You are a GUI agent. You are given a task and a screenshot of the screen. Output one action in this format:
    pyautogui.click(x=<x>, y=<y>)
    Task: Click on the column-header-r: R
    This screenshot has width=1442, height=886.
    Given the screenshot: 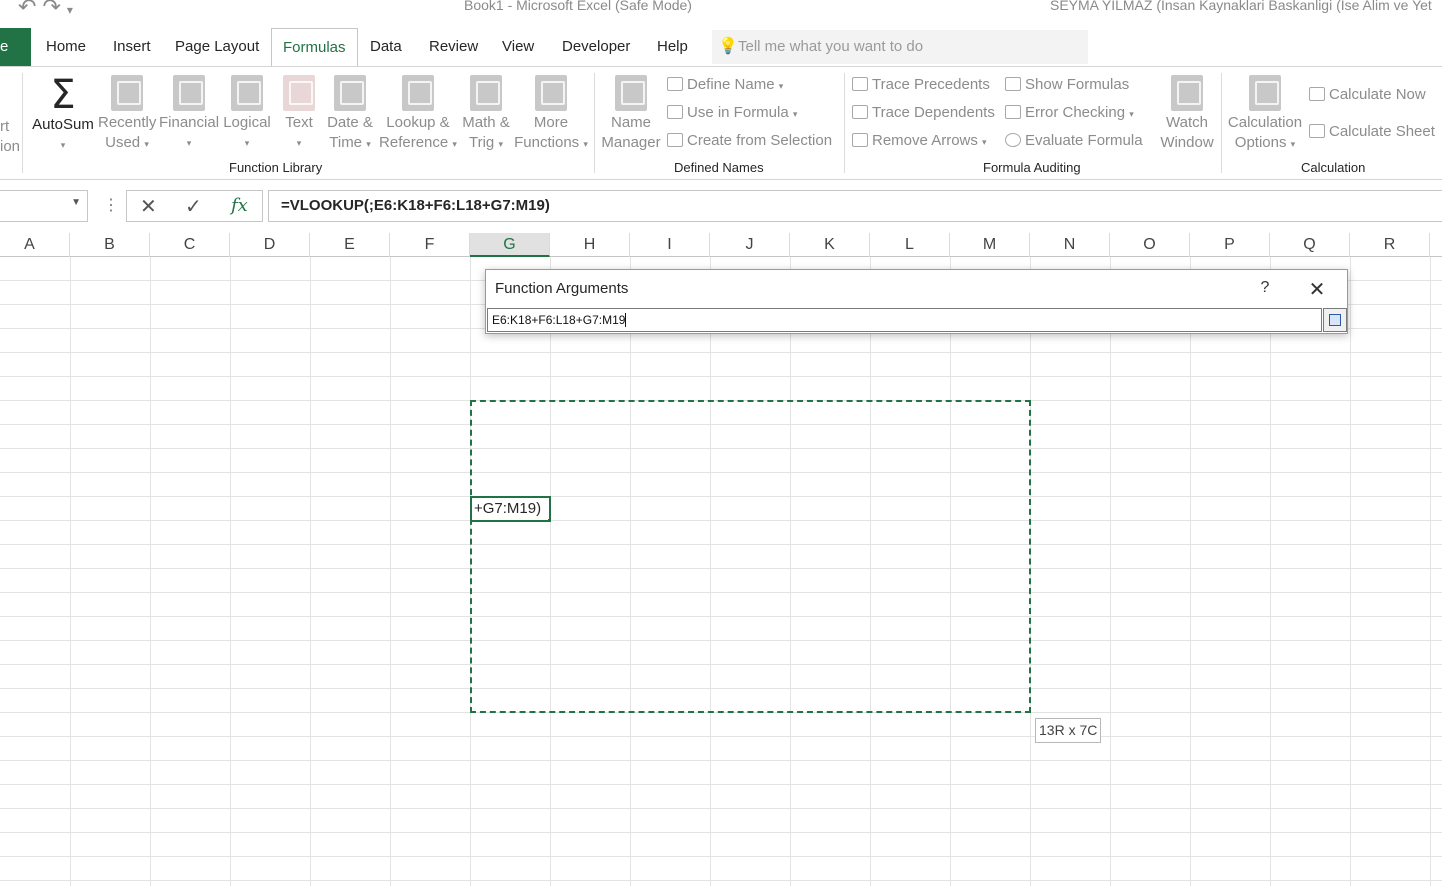 What is the action you would take?
    pyautogui.click(x=1390, y=245)
    